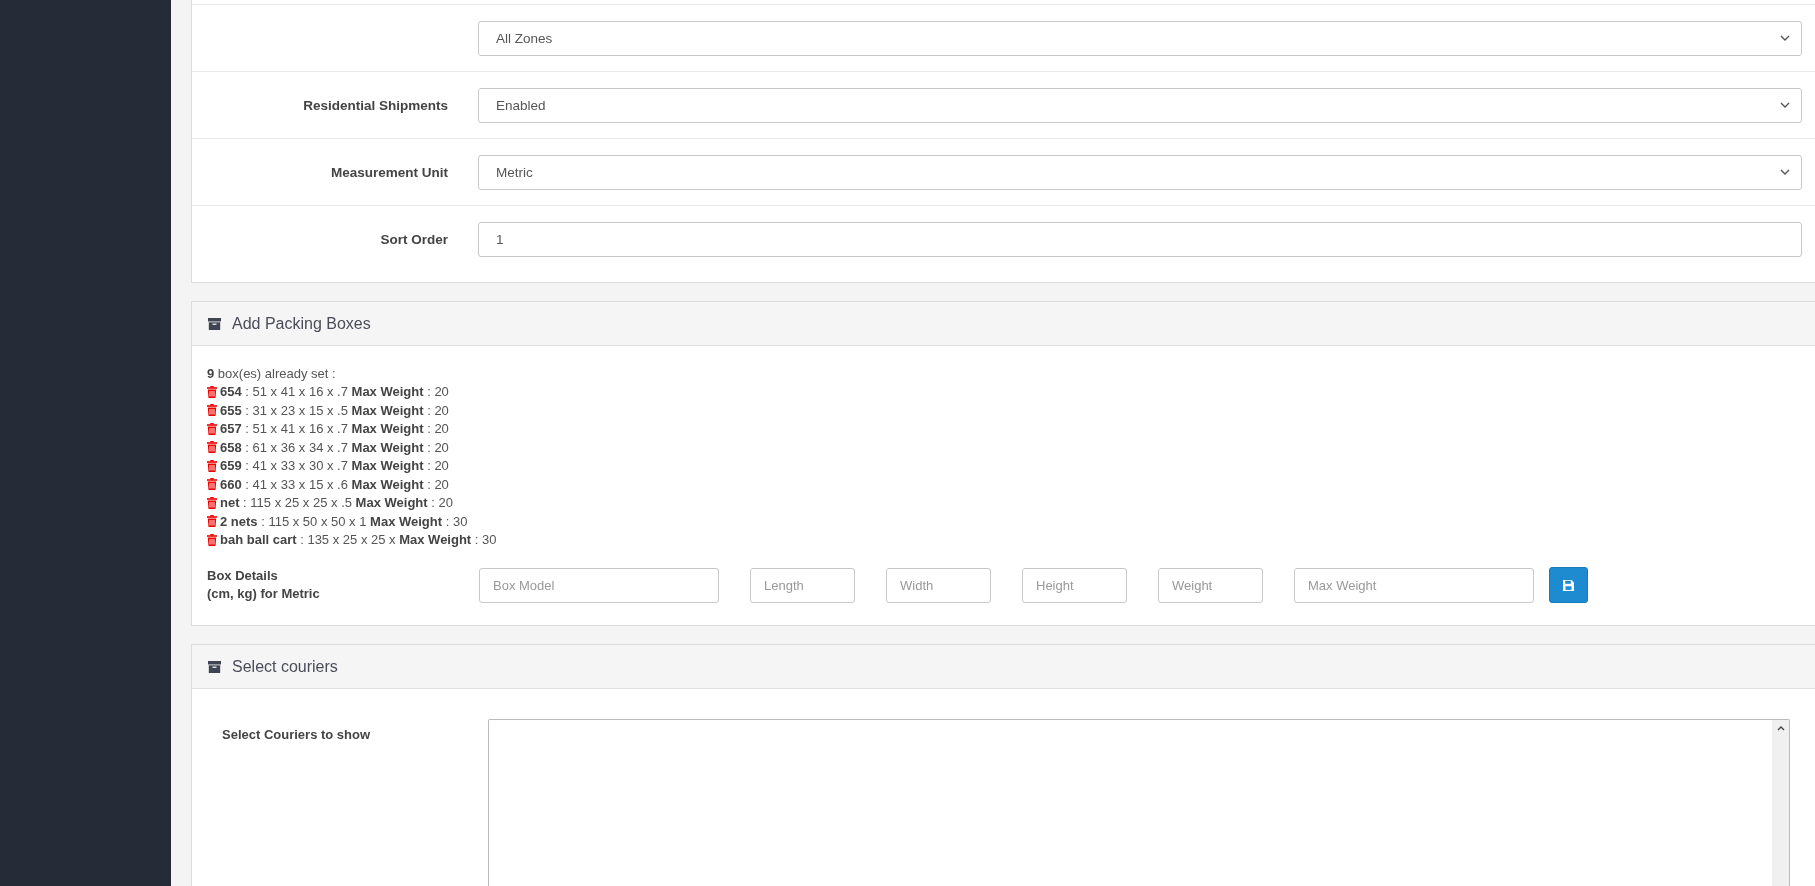 Image resolution: width=1815 pixels, height=886 pixels. Describe the element at coordinates (1074, 585) in the screenshot. I see `input-field: Height` at that location.